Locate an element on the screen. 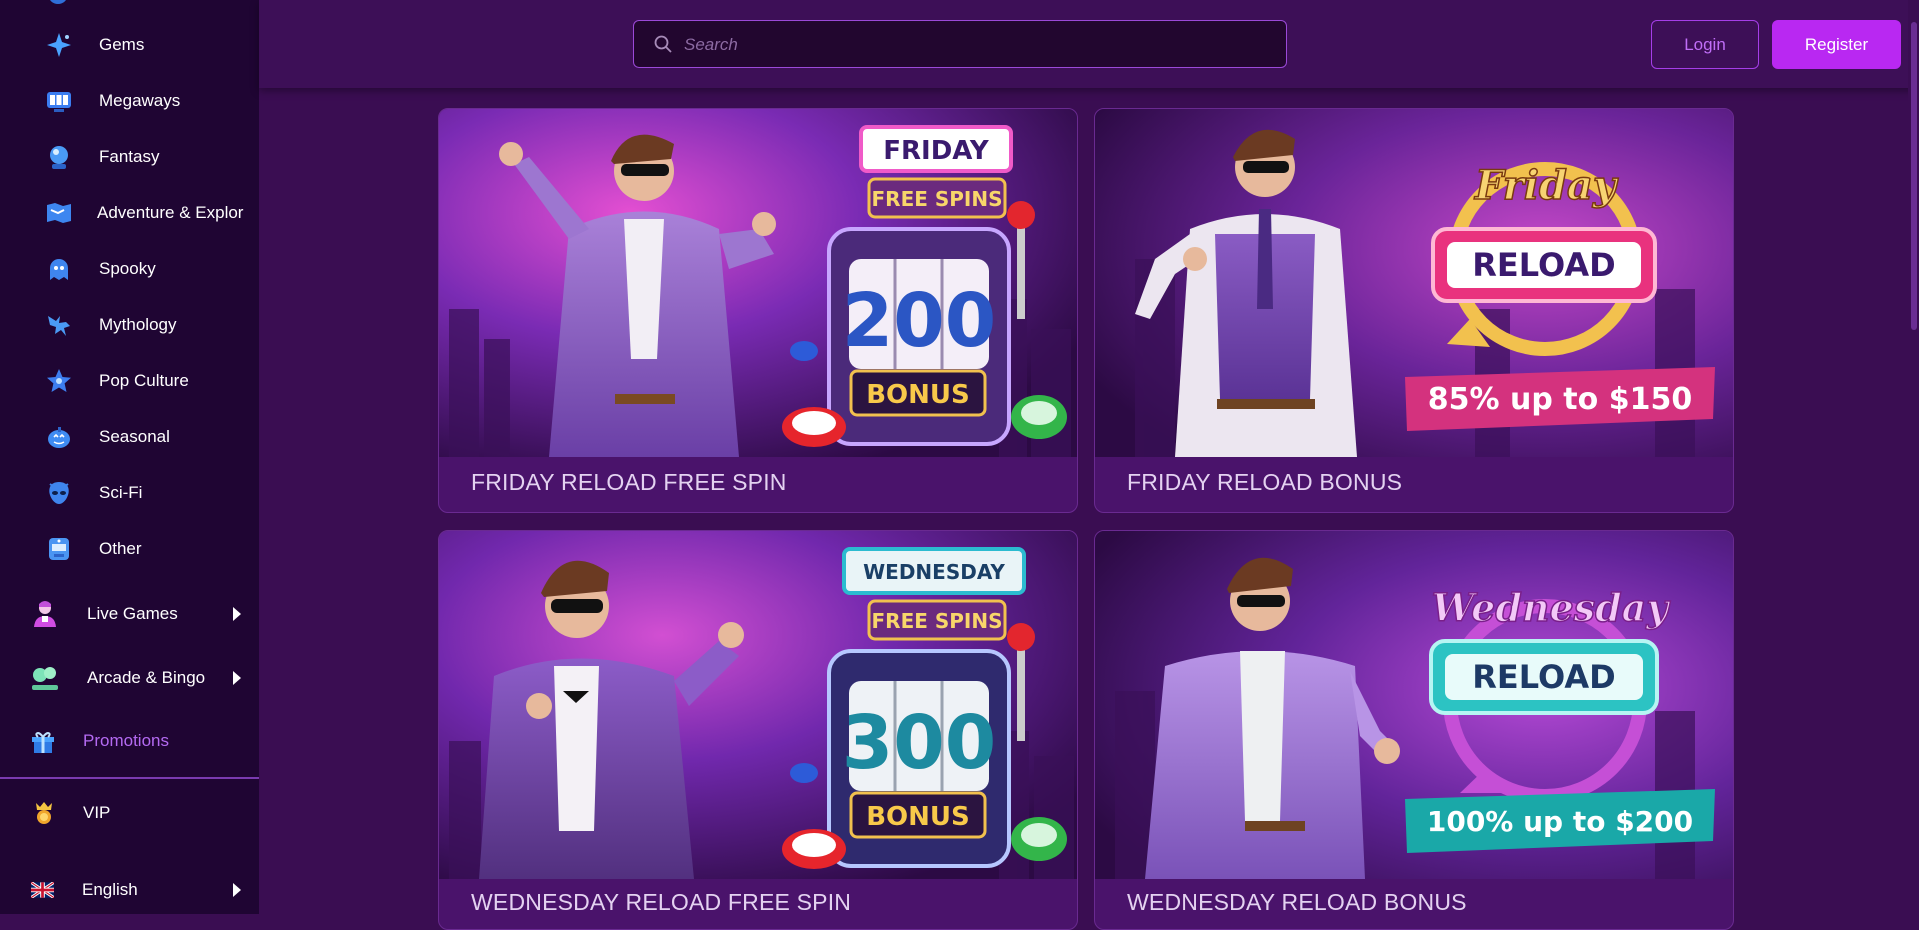 Image resolution: width=1919 pixels, height=930 pixels. sidebar-divider is located at coordinates (129, 778).